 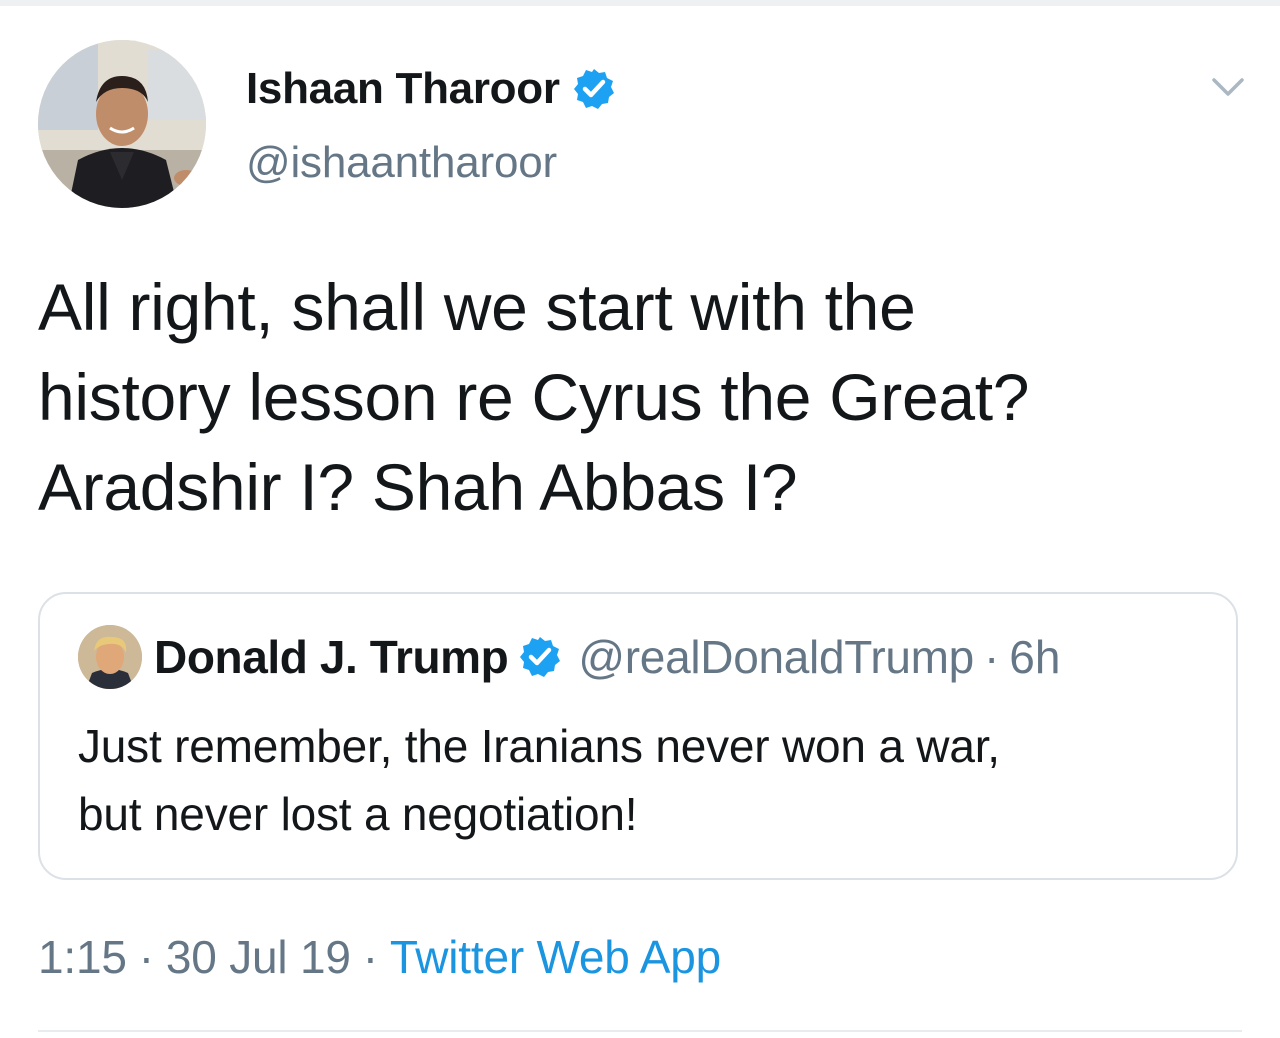 I want to click on quoted-author-avatar, so click(x=110, y=657).